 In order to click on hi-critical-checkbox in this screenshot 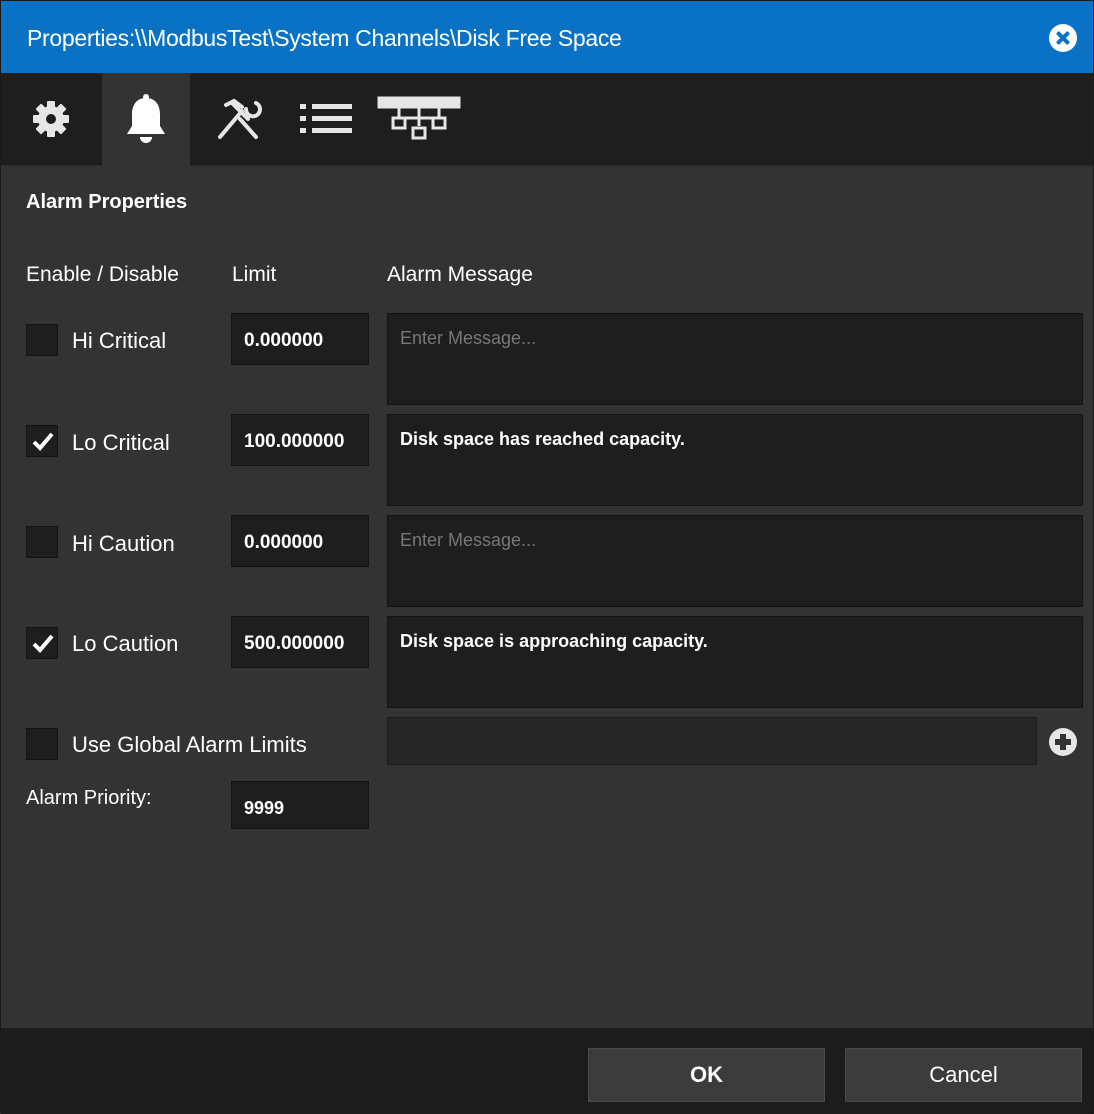, I will do `click(42, 340)`.